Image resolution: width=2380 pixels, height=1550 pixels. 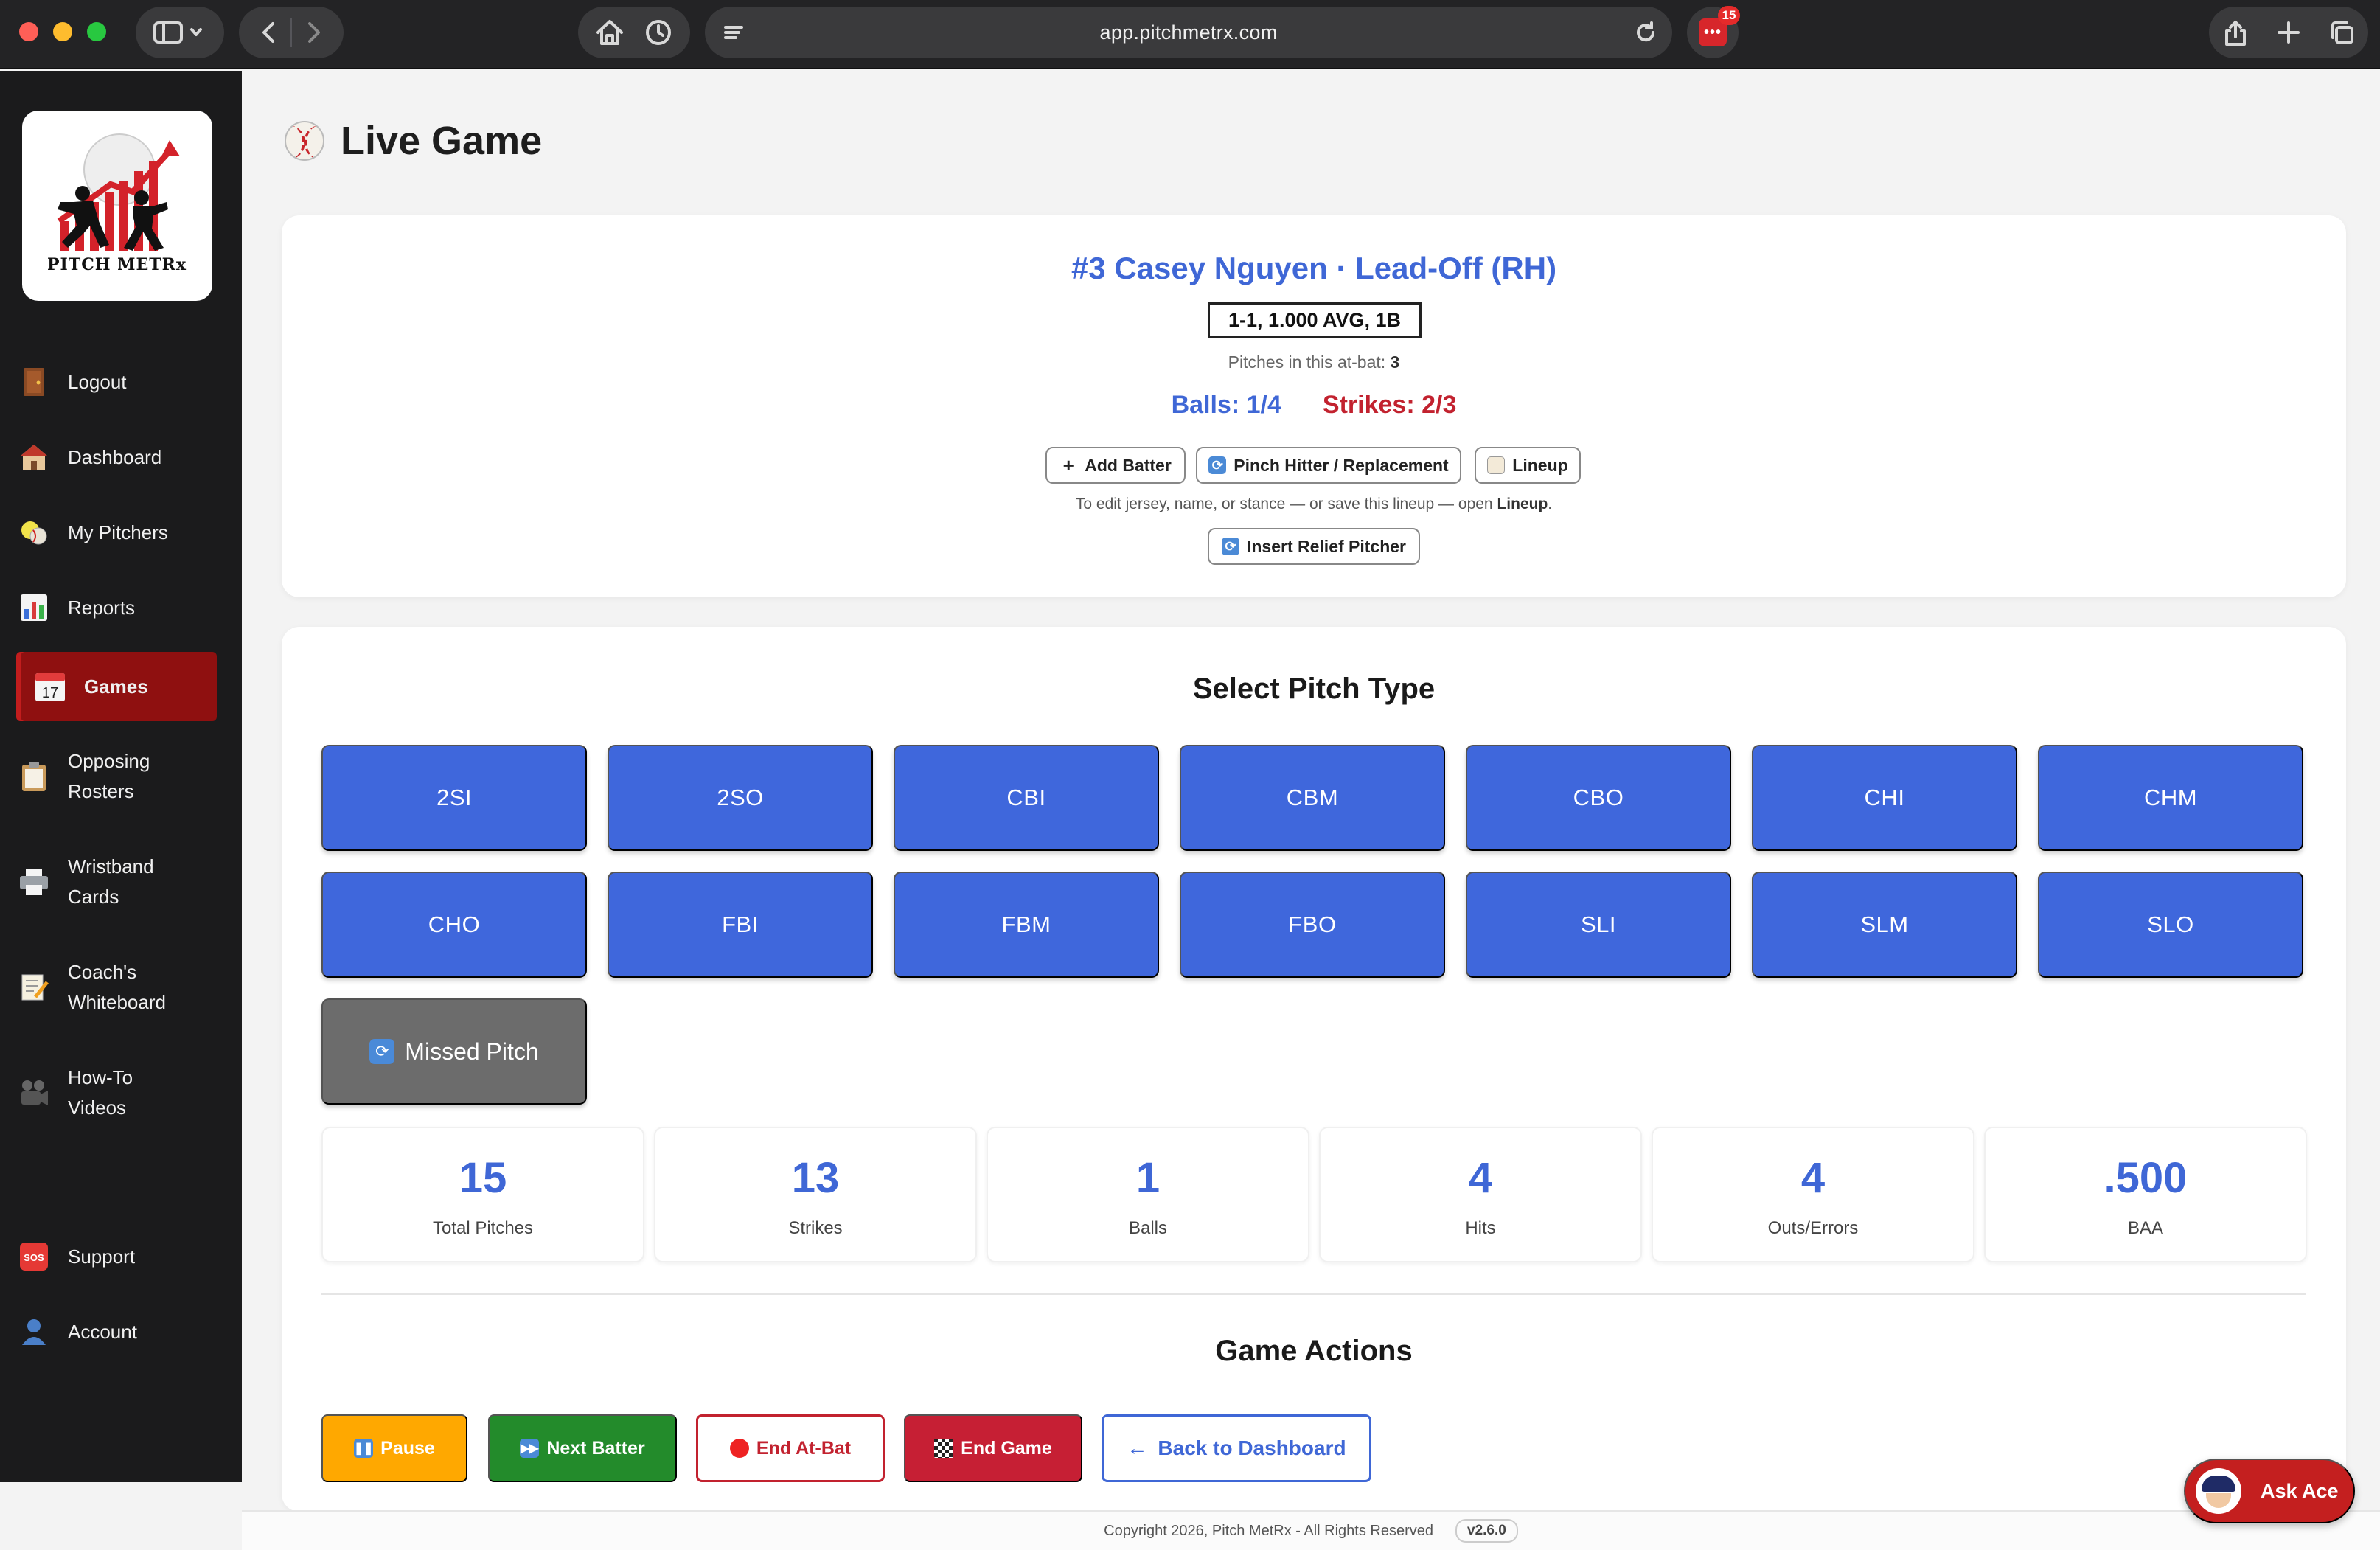 I want to click on lineup-button: Lineup, so click(x=1528, y=465).